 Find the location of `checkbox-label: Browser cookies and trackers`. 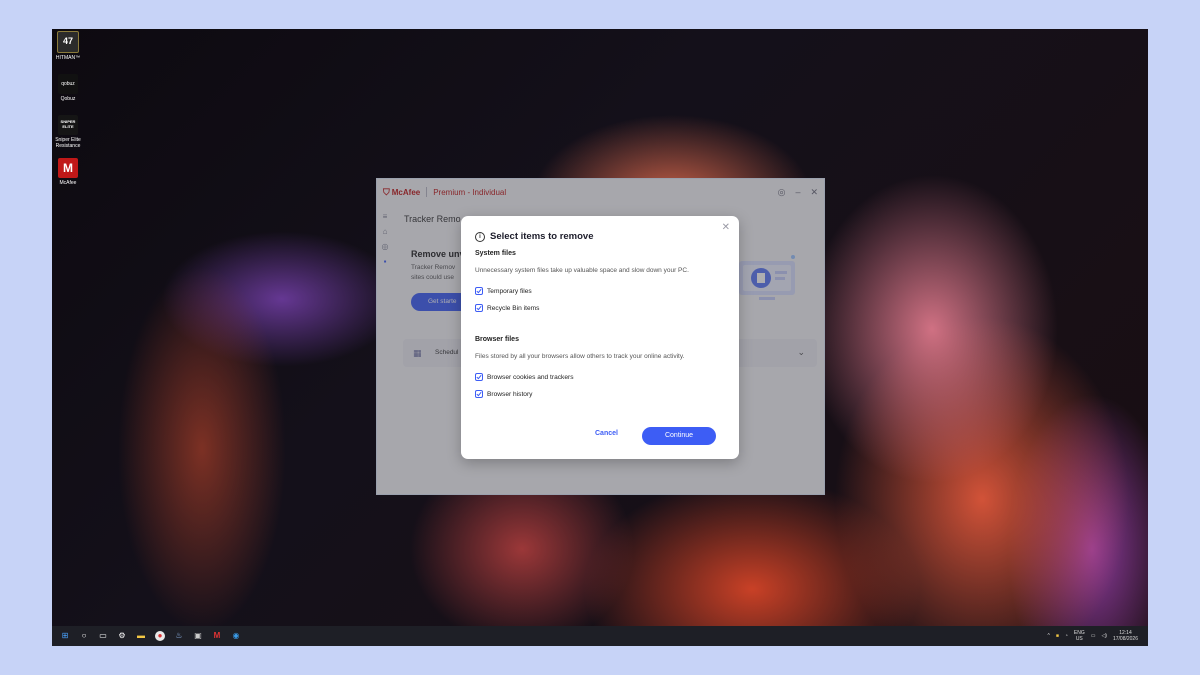

checkbox-label: Browser cookies and trackers is located at coordinates (530, 377).